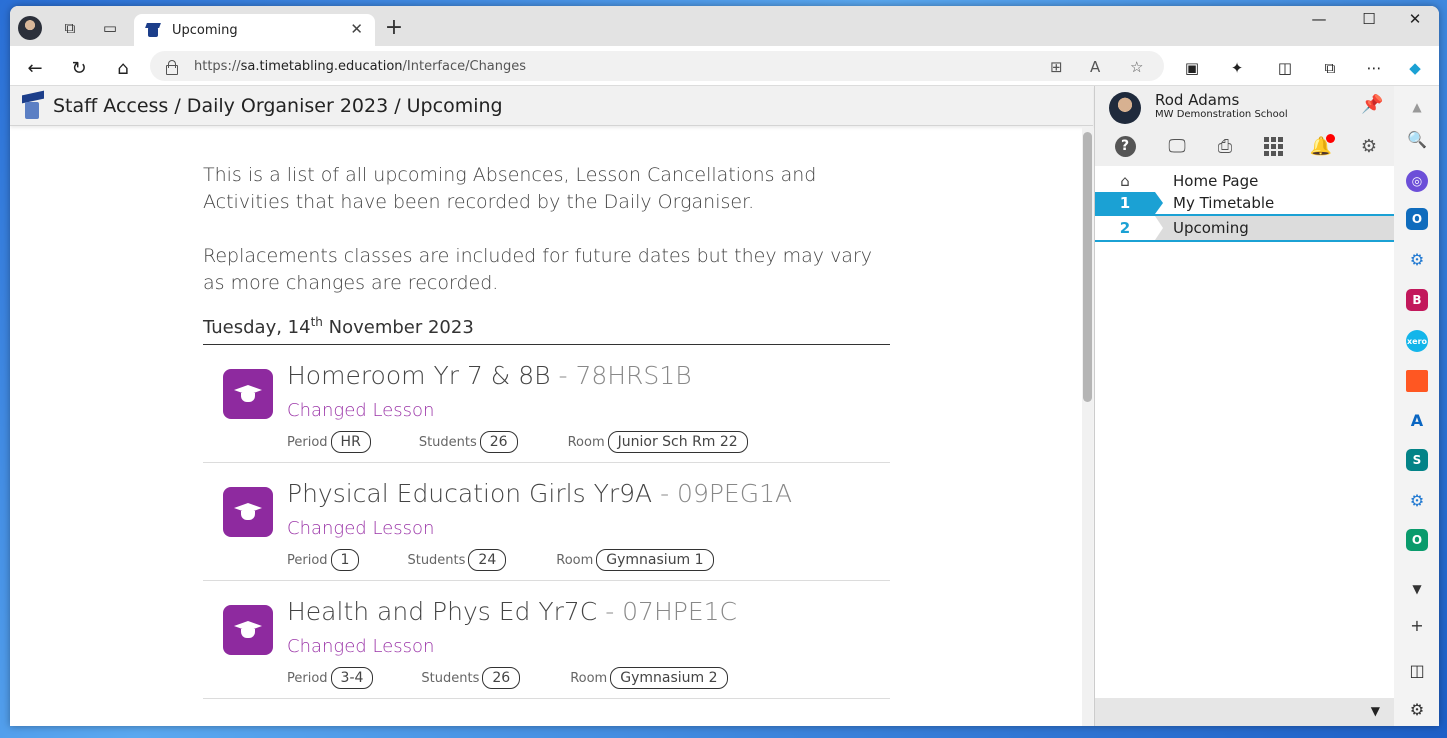 The width and height of the screenshot is (1447, 738). What do you see at coordinates (1415, 68) in the screenshot?
I see `copilot-icon: ◆` at bounding box center [1415, 68].